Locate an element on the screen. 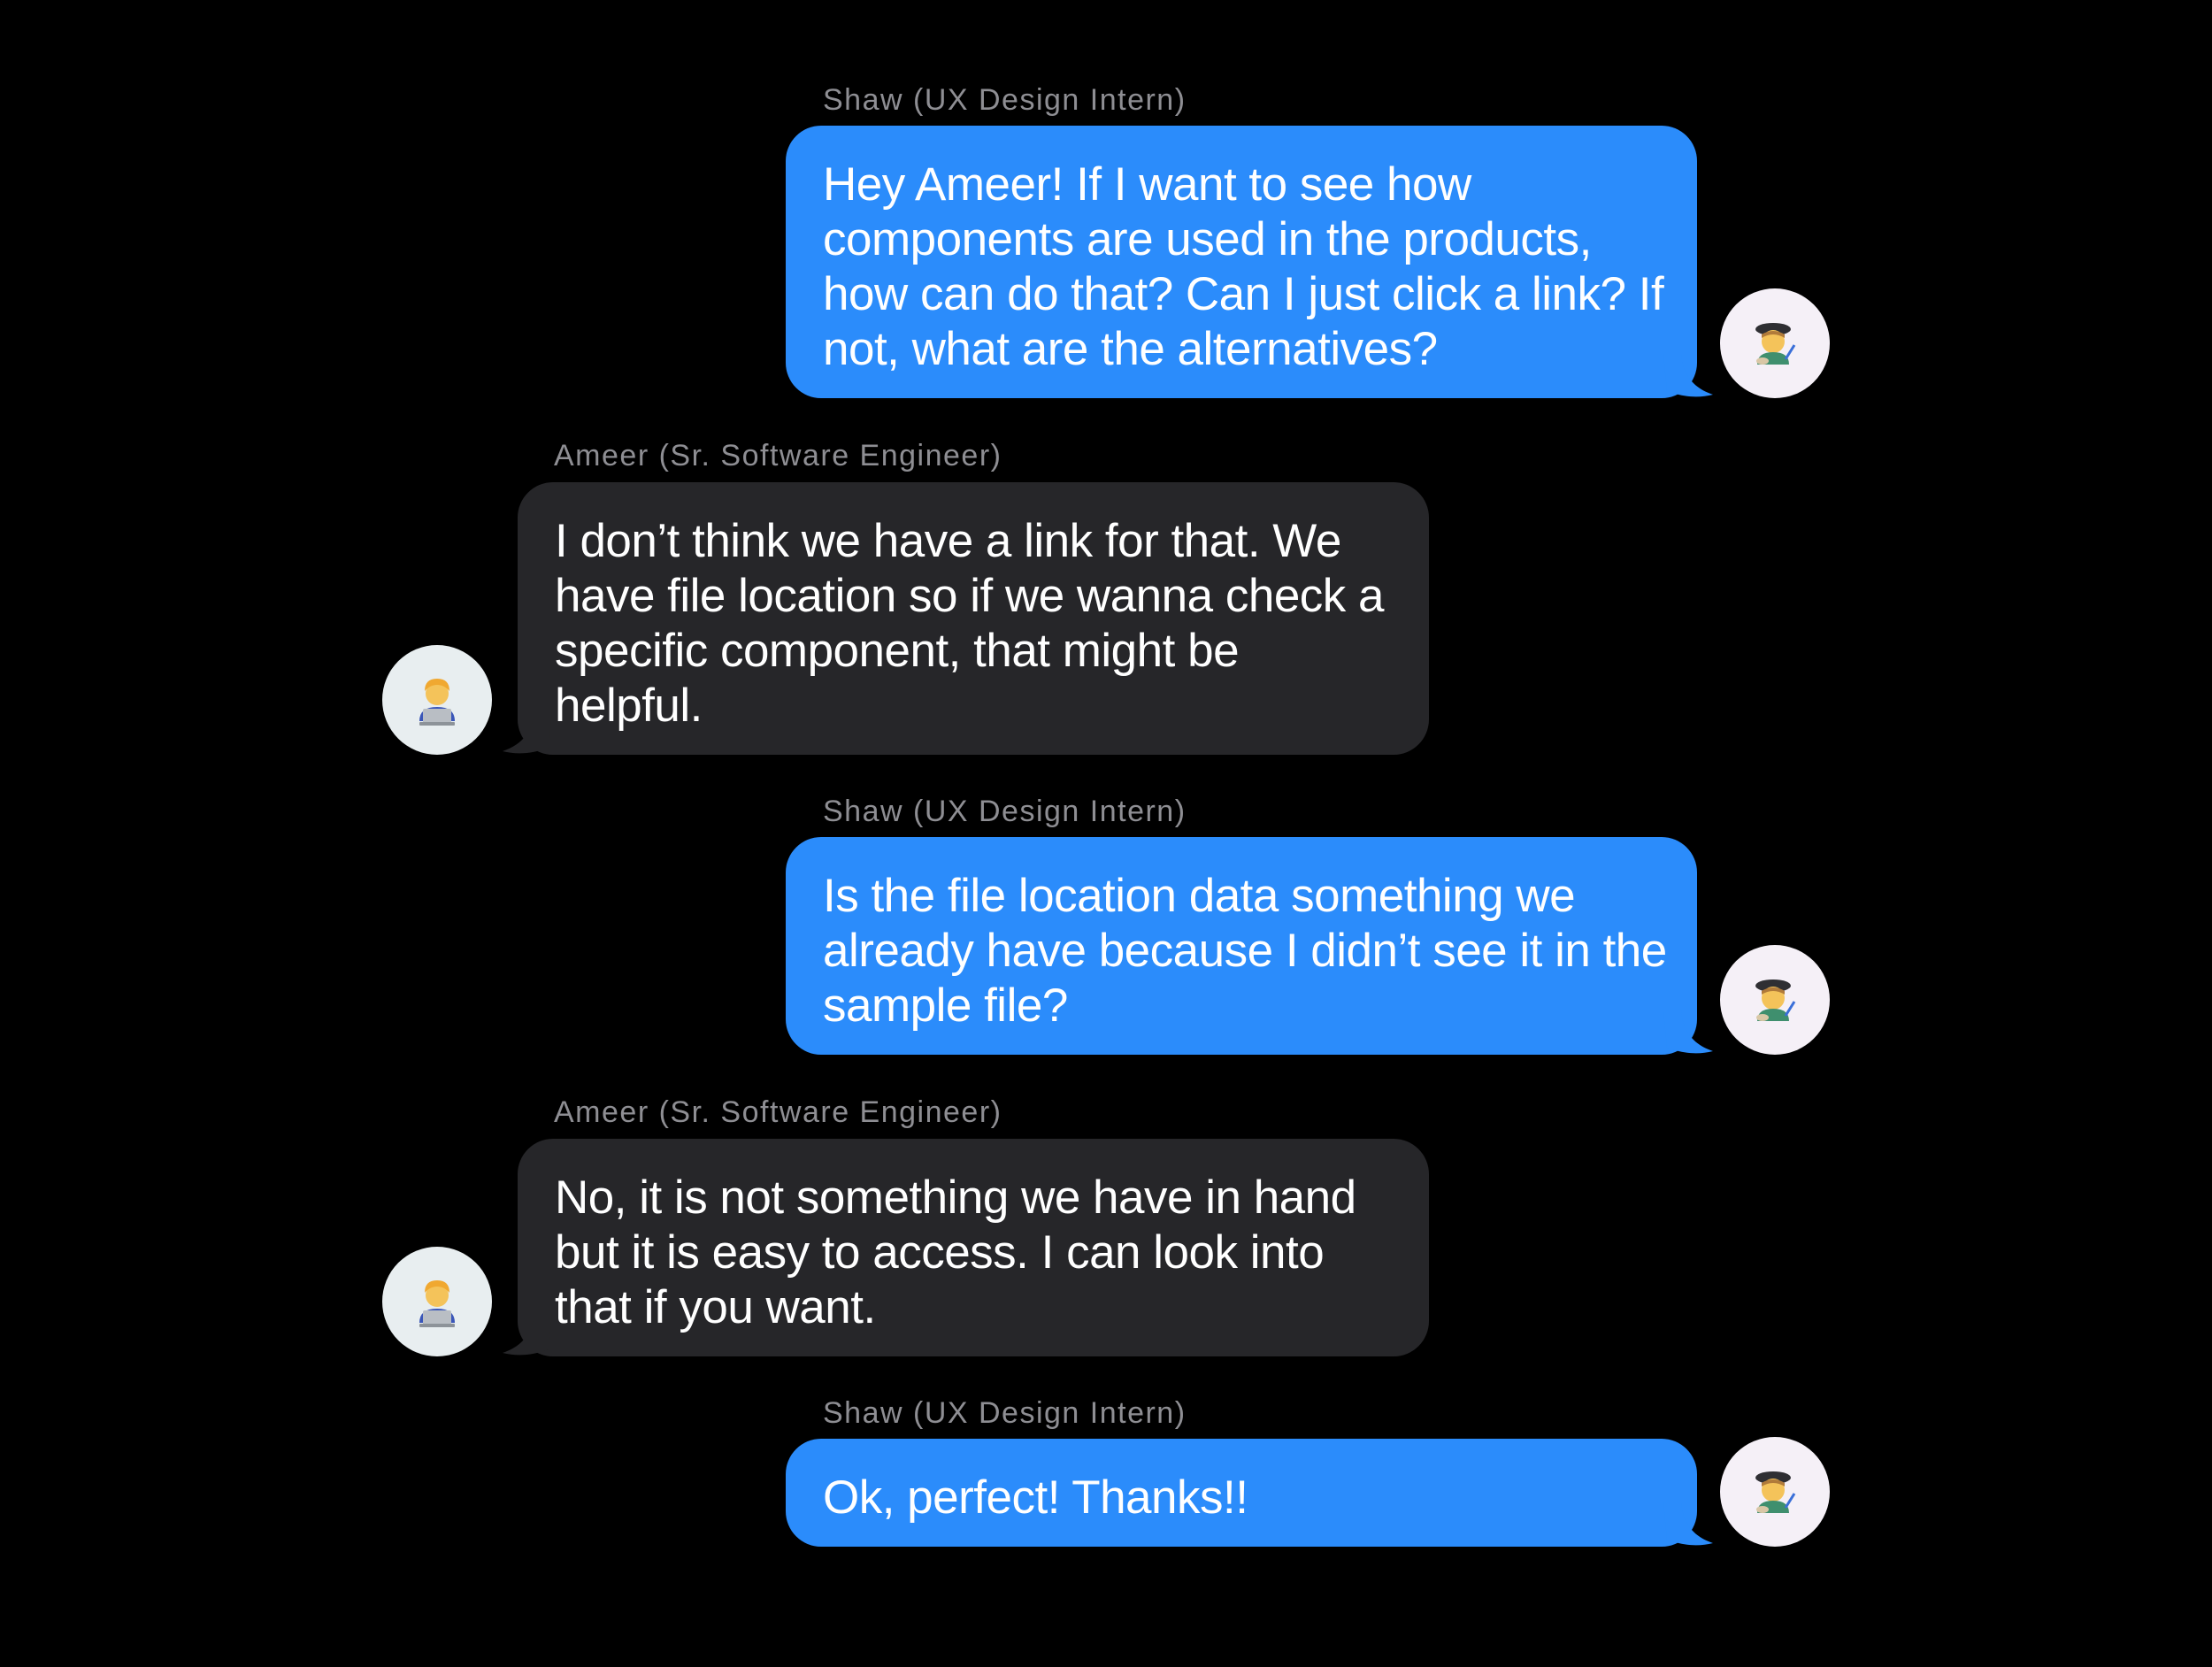 This screenshot has height=1667, width=2212. message-text-line: Ok, perfect! Thanks!! is located at coordinates (1036, 1498).